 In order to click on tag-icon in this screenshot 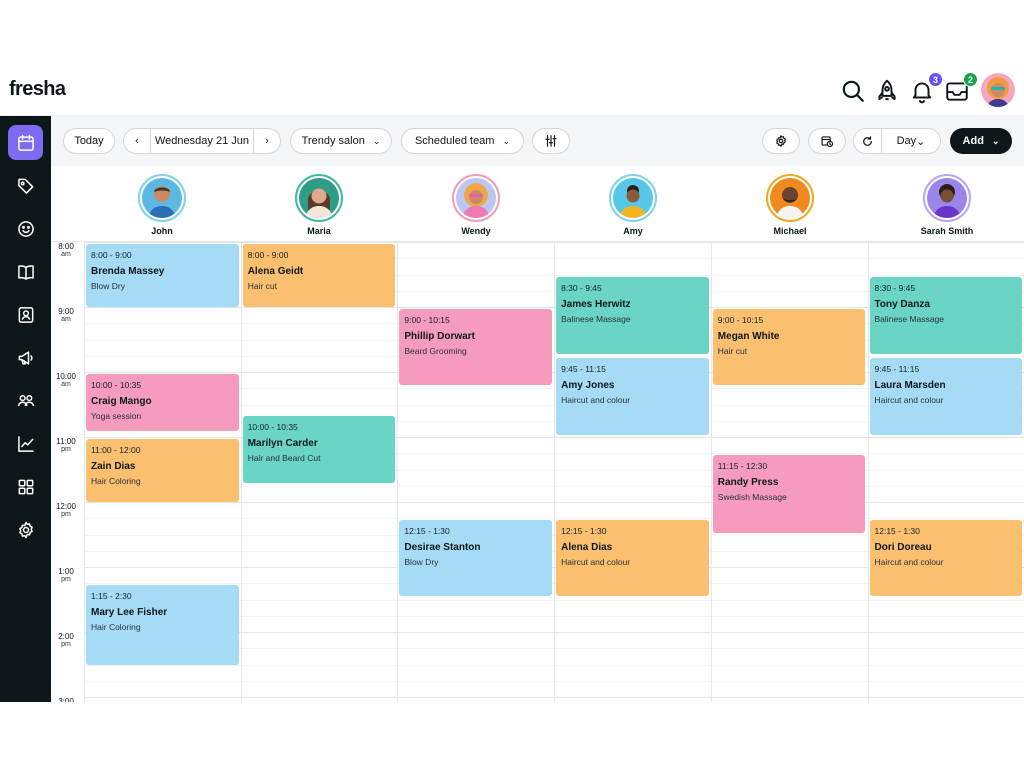, I will do `click(25, 186)`.